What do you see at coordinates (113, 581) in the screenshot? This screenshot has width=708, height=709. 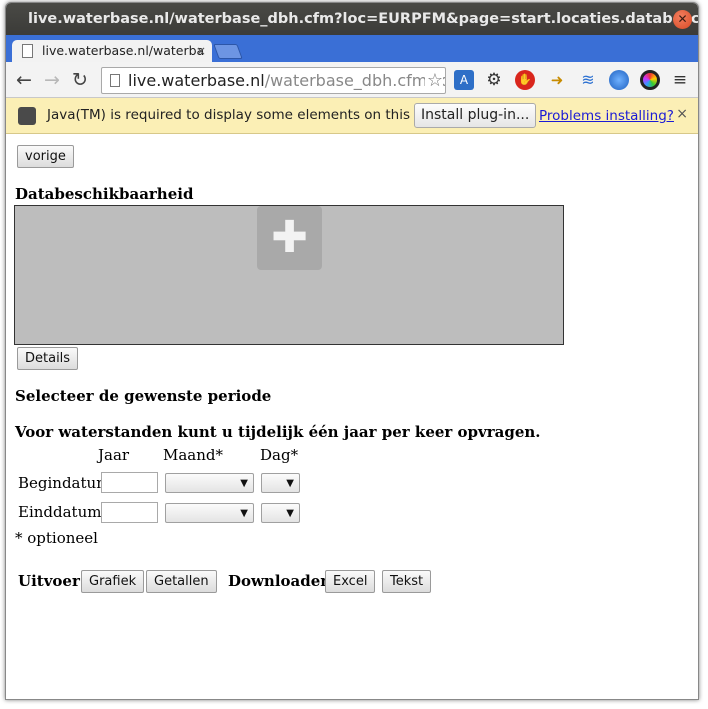 I see `chart-button: Grafiek` at bounding box center [113, 581].